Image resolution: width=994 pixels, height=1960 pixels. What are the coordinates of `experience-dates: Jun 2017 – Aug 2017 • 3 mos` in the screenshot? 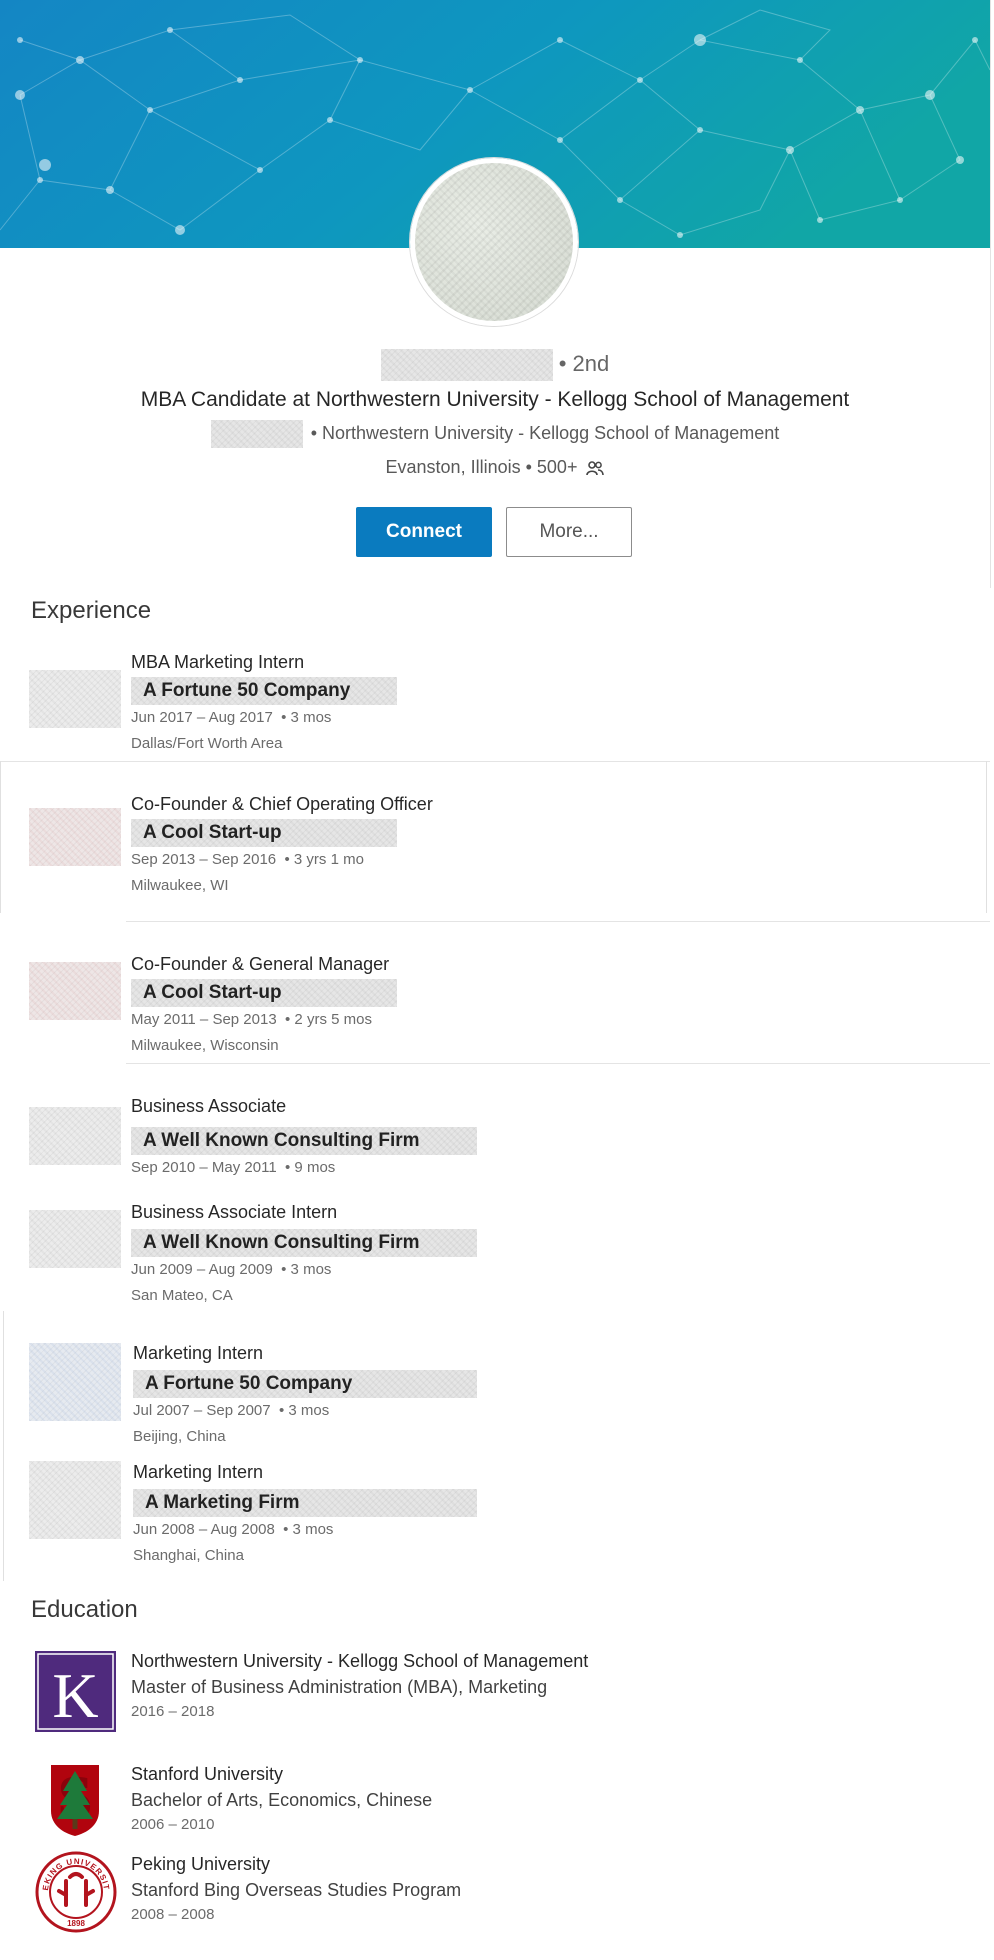 It's located at (231, 717).